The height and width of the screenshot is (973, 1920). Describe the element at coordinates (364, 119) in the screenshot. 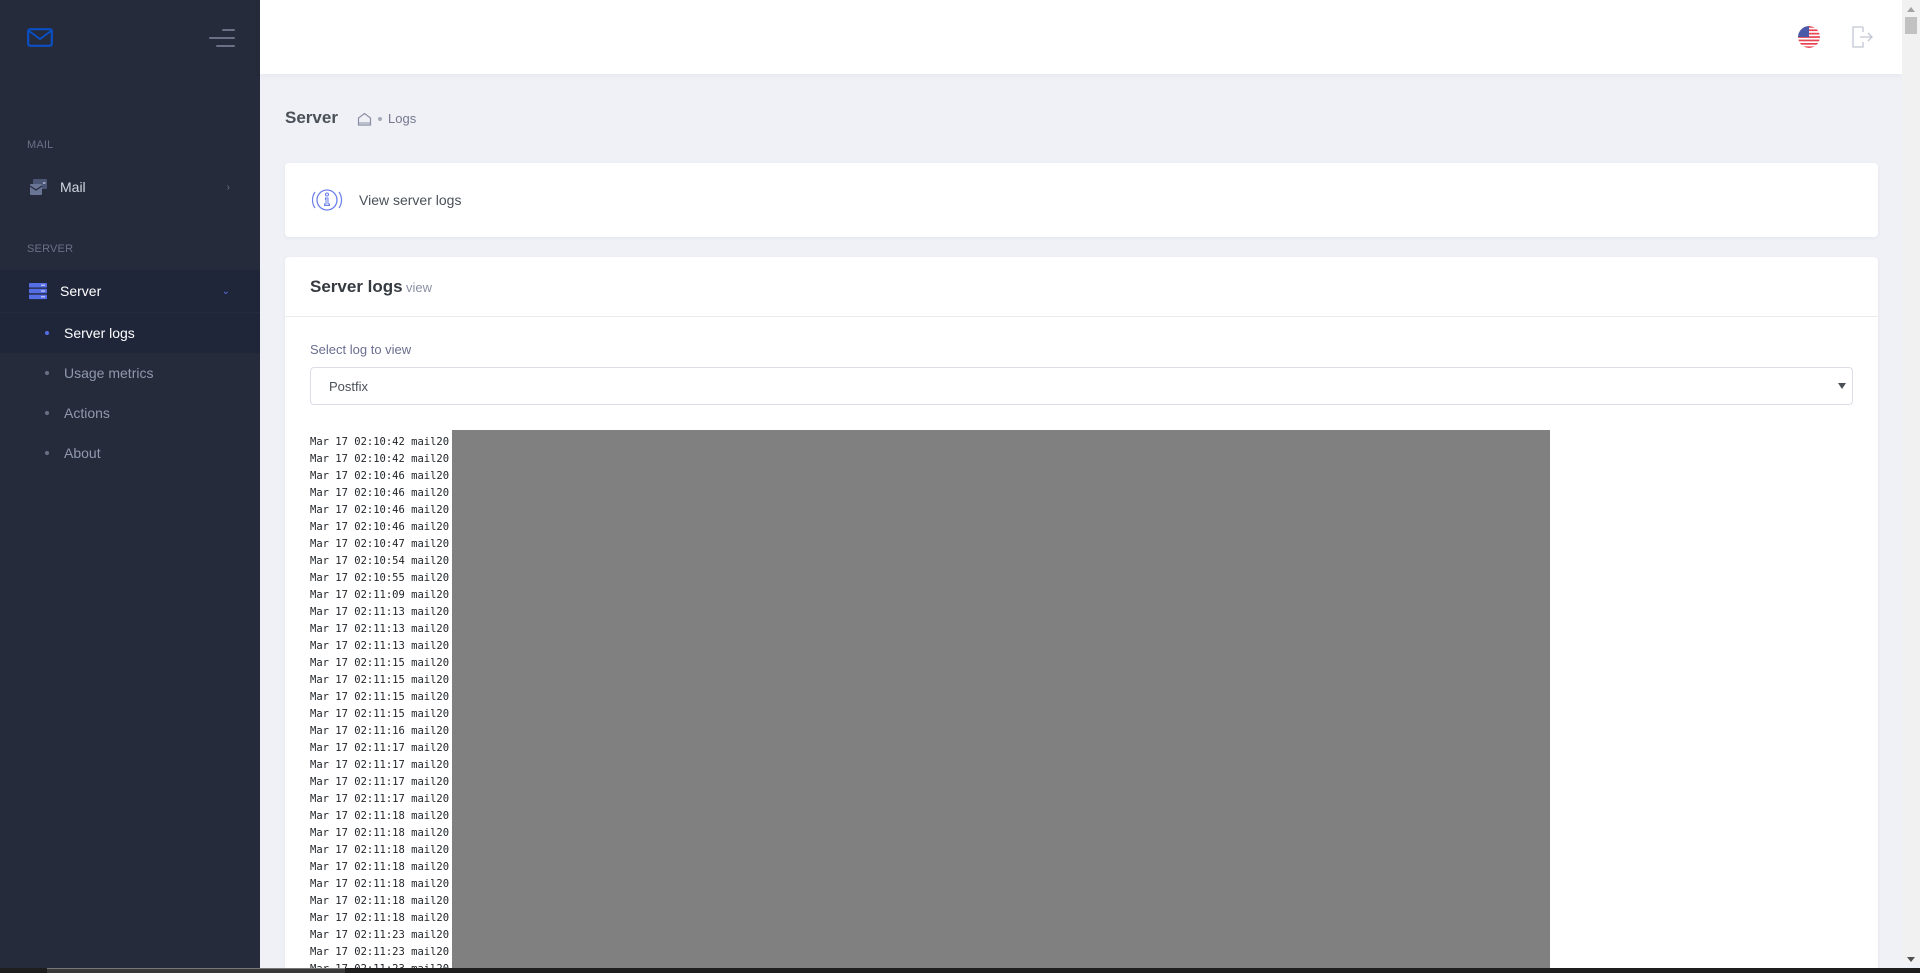

I see `home-icon` at that location.